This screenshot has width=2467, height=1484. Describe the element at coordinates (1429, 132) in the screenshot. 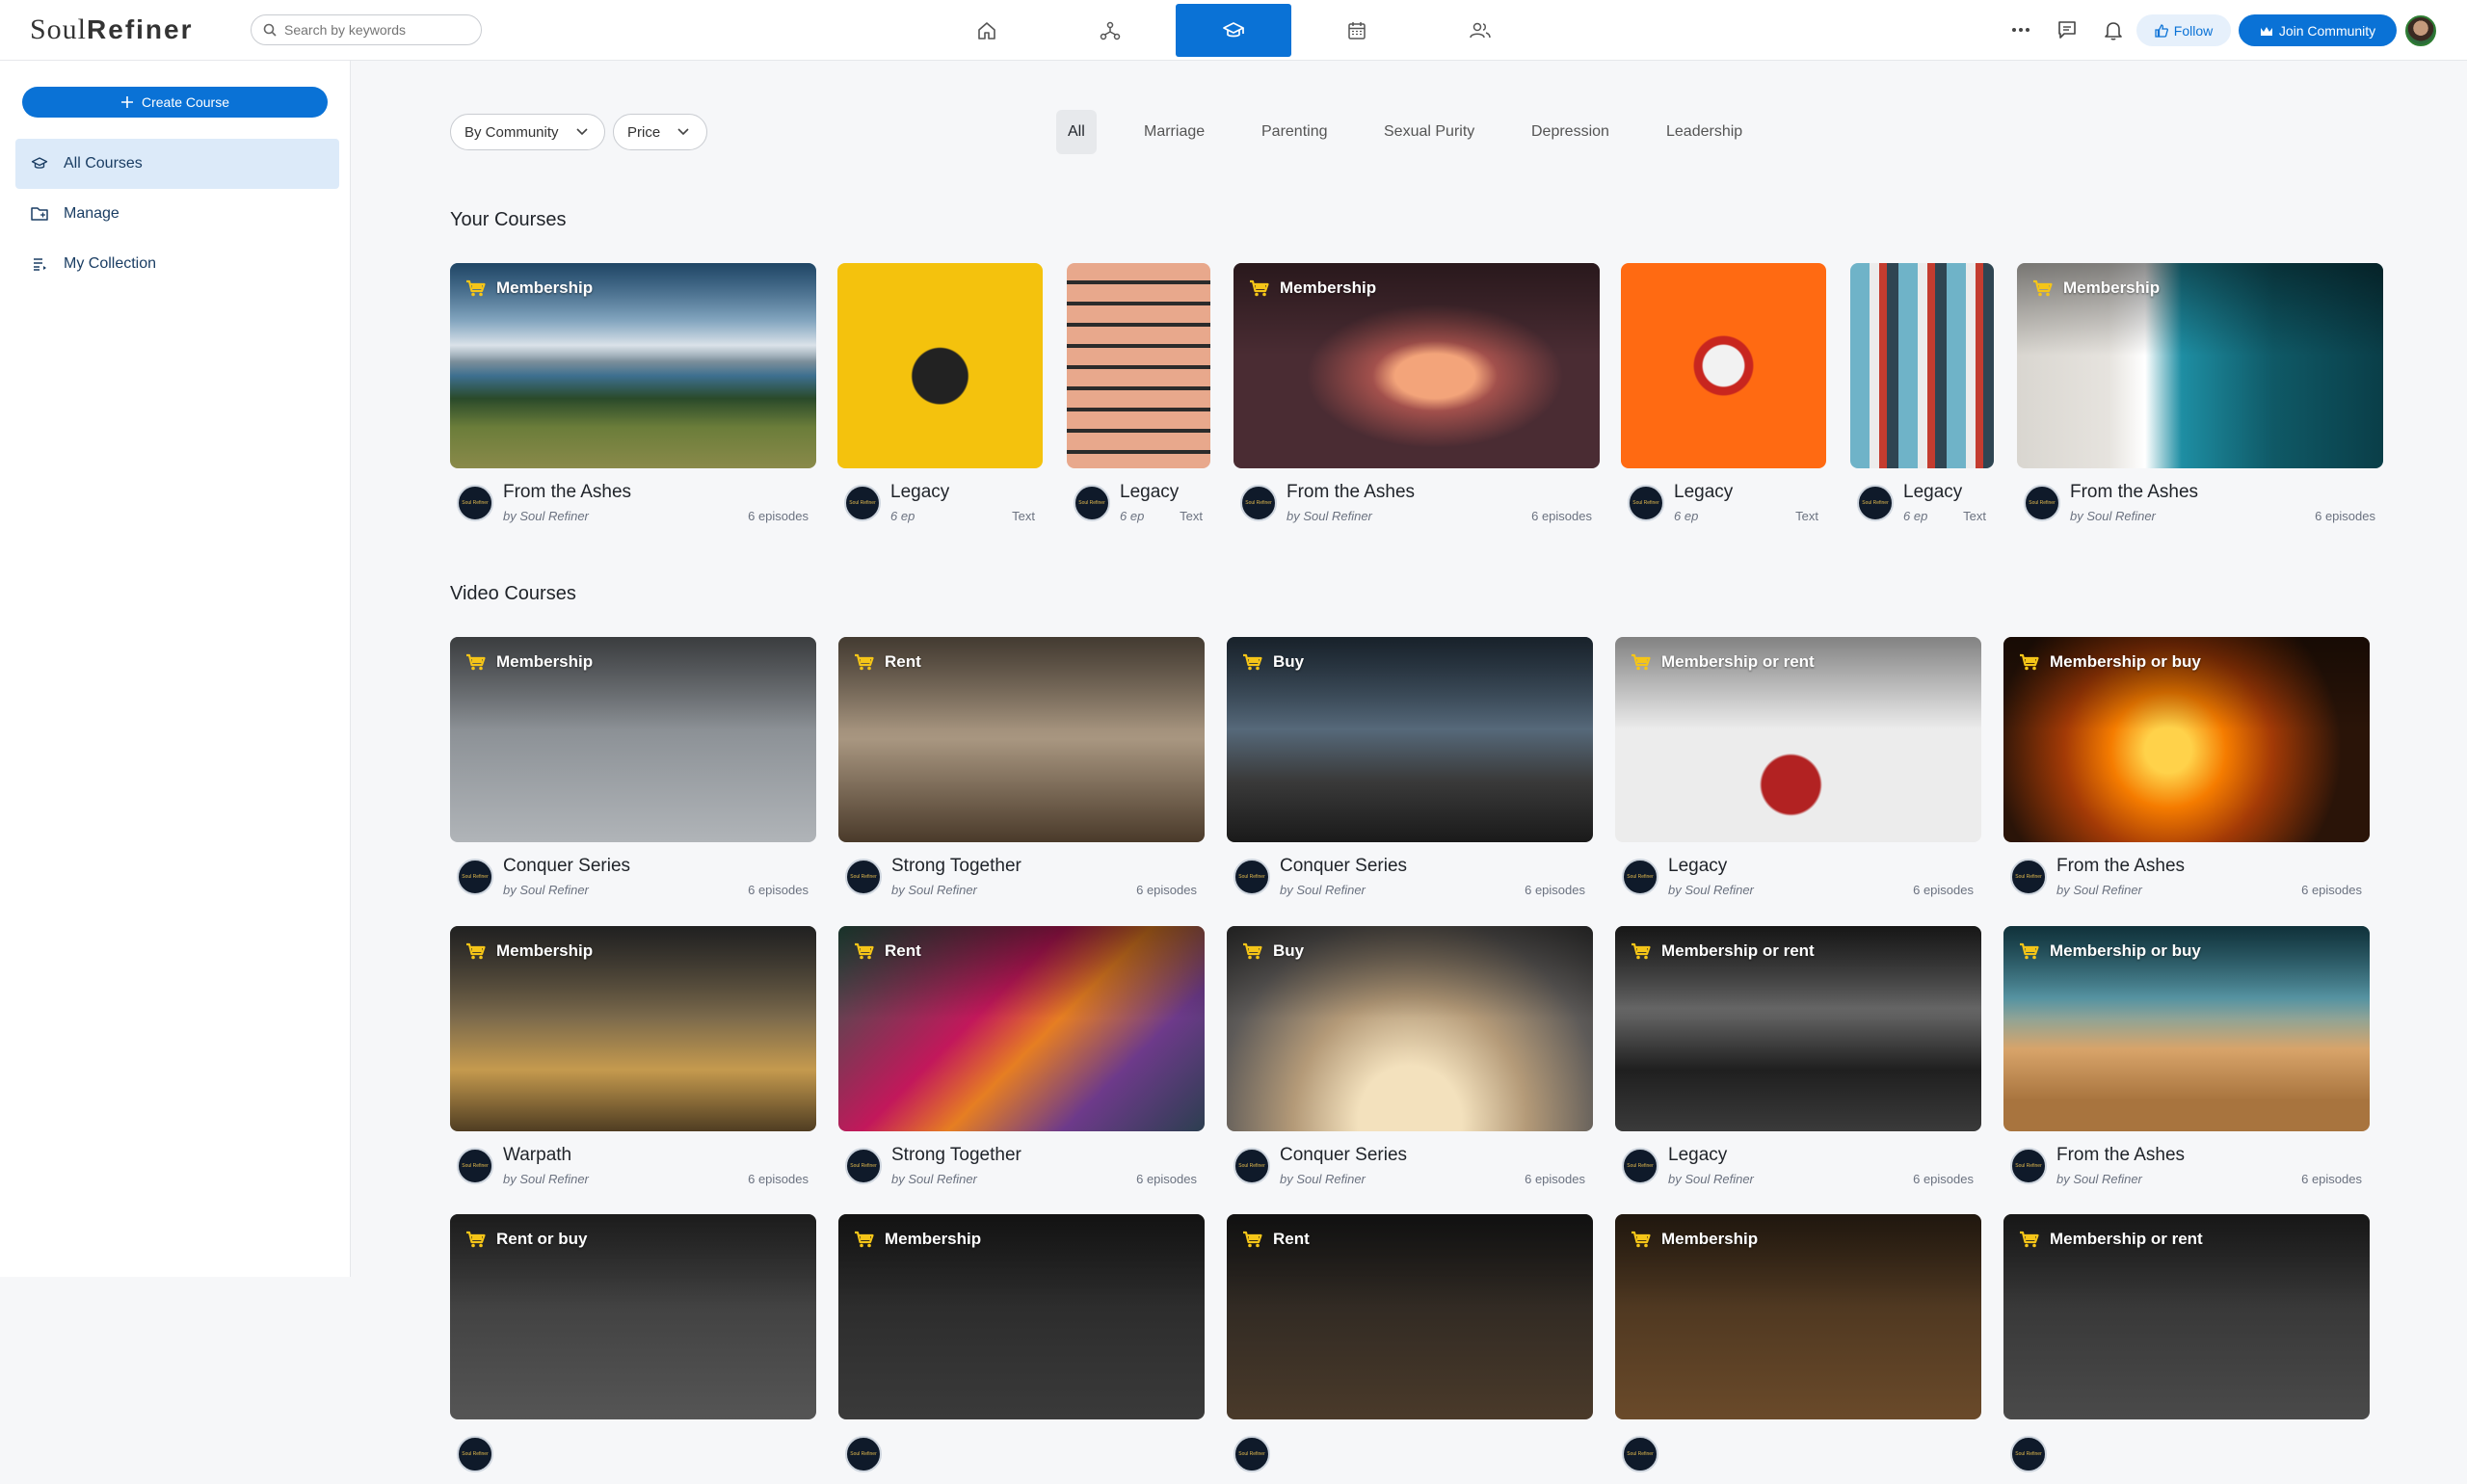

I see `category-tab-sexual-purity: Sexual Purity` at that location.